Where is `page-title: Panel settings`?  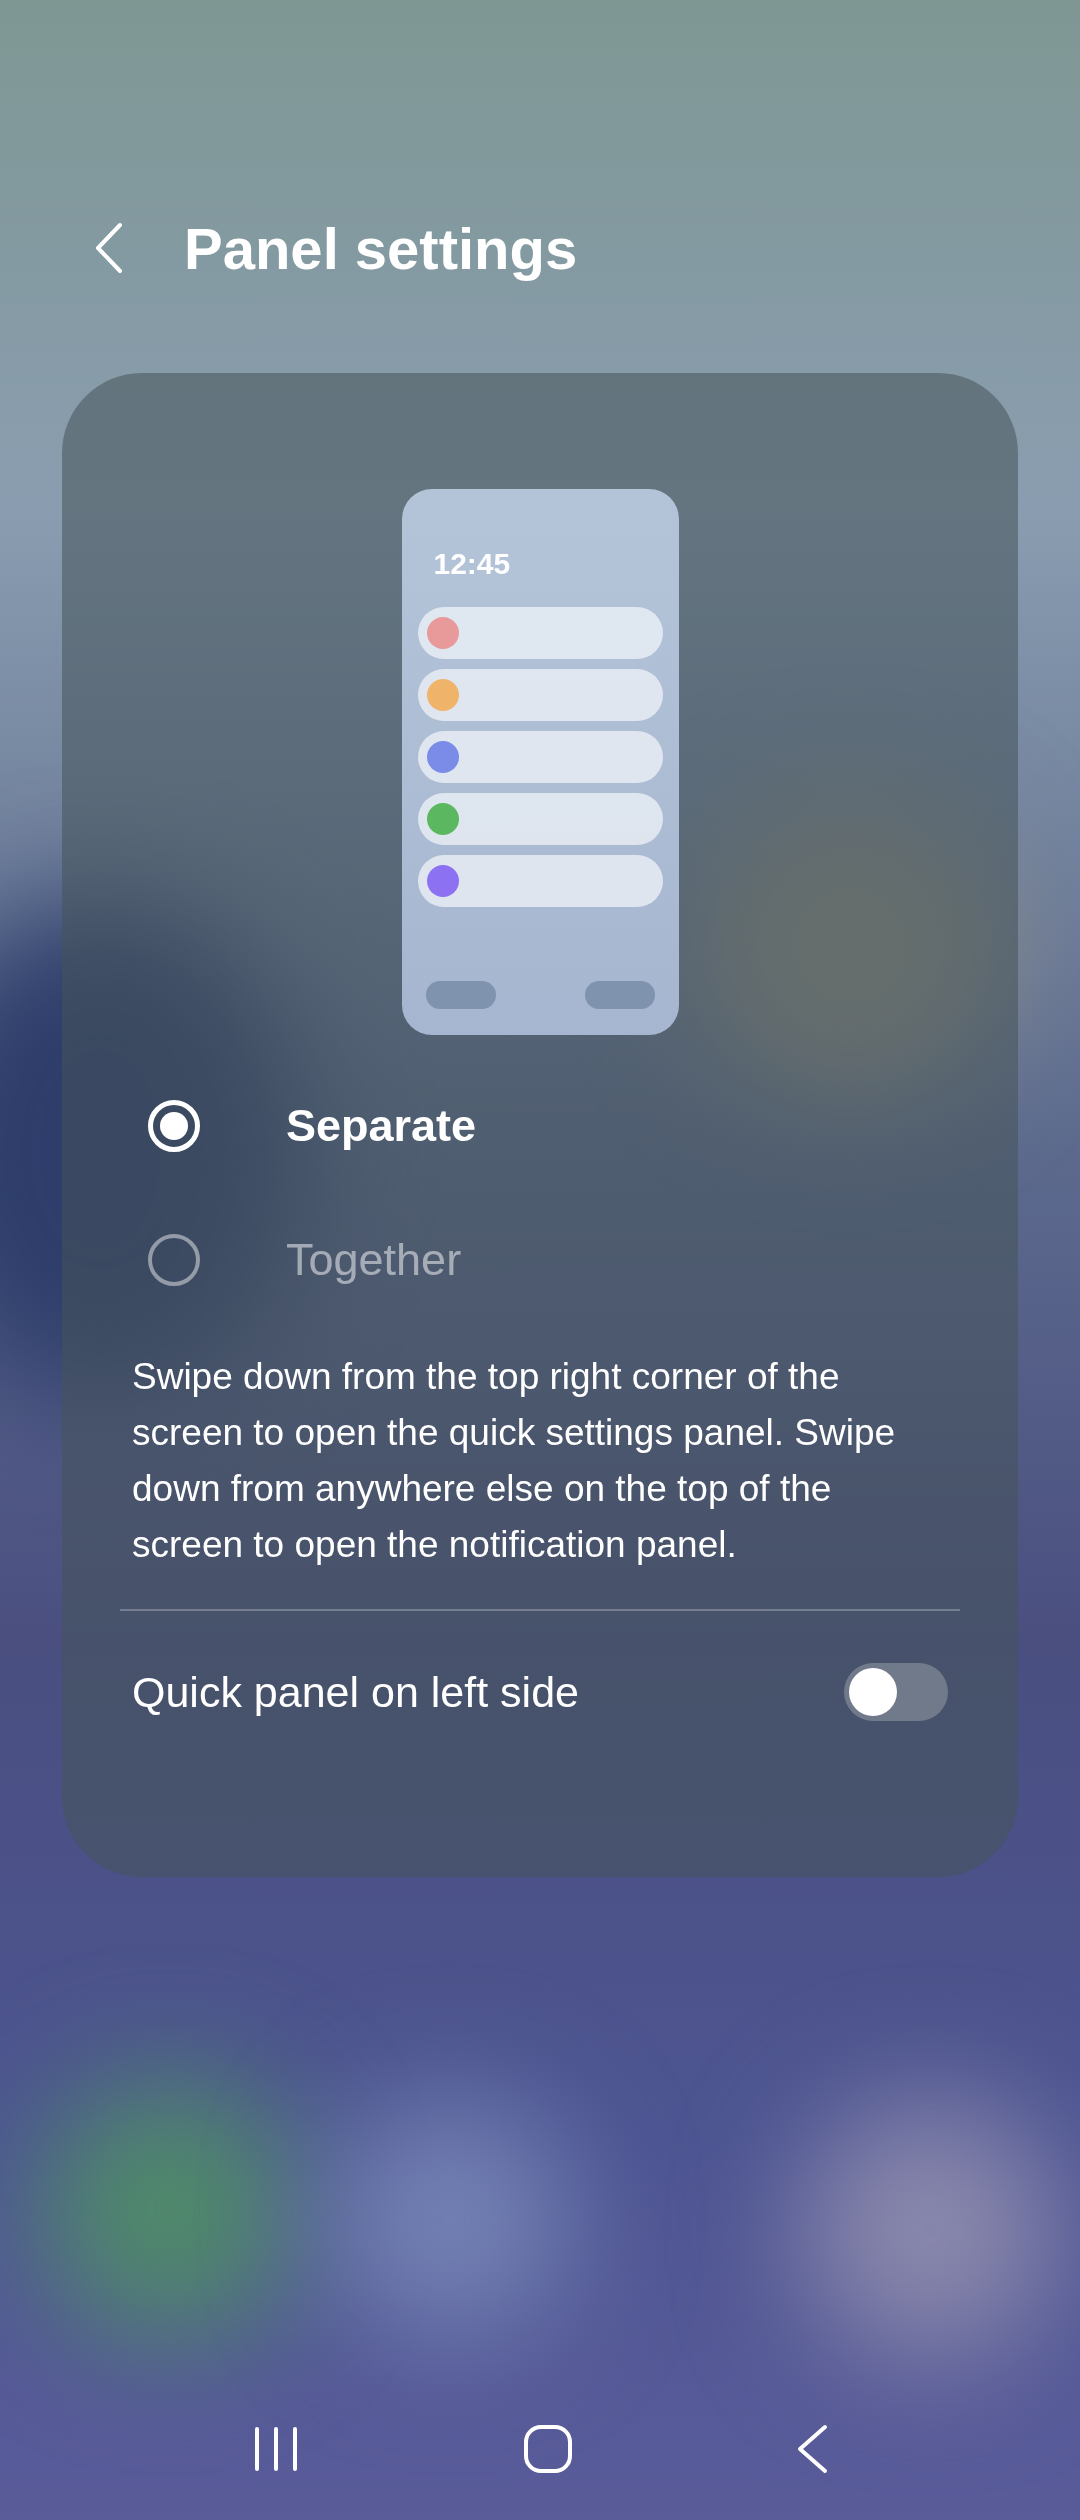 page-title: Panel settings is located at coordinates (381, 248).